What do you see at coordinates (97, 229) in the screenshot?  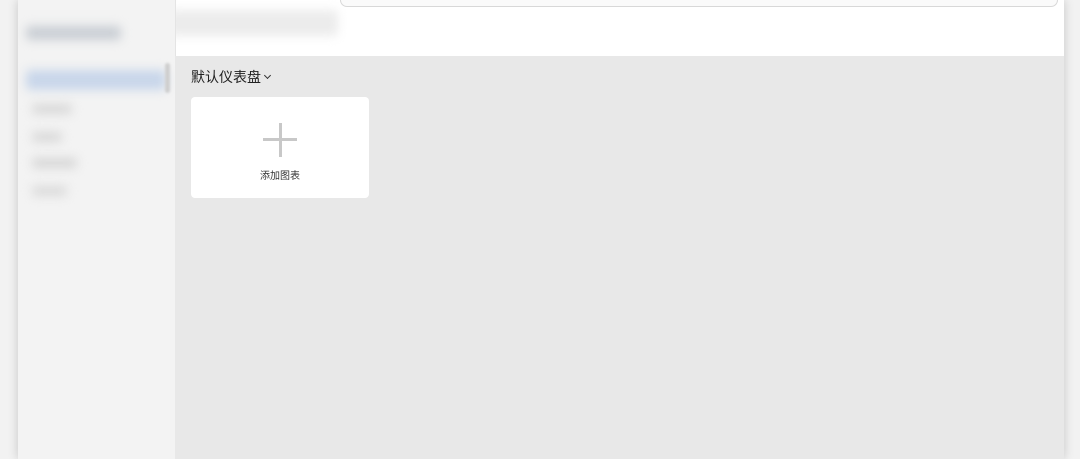 I see `sidebar` at bounding box center [97, 229].